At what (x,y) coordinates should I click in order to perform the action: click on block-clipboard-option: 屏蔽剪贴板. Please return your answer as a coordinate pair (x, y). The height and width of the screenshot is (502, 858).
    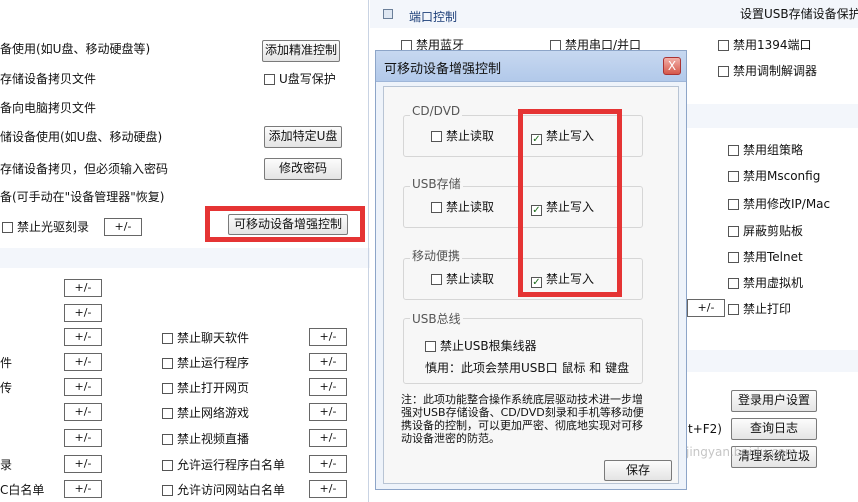
    Looking at the image, I should click on (765, 230).